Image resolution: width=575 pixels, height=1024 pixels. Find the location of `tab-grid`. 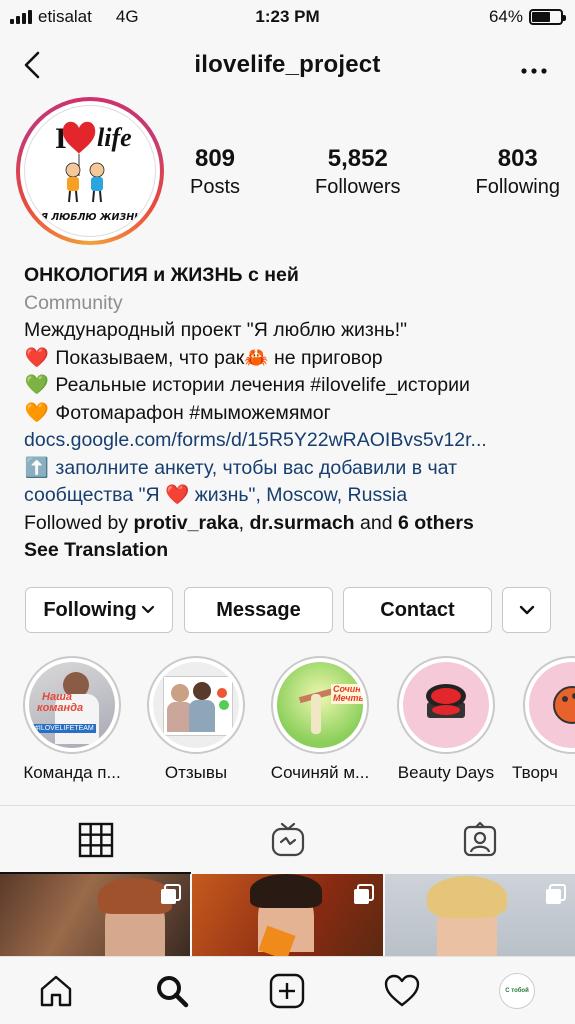

tab-grid is located at coordinates (95, 840).